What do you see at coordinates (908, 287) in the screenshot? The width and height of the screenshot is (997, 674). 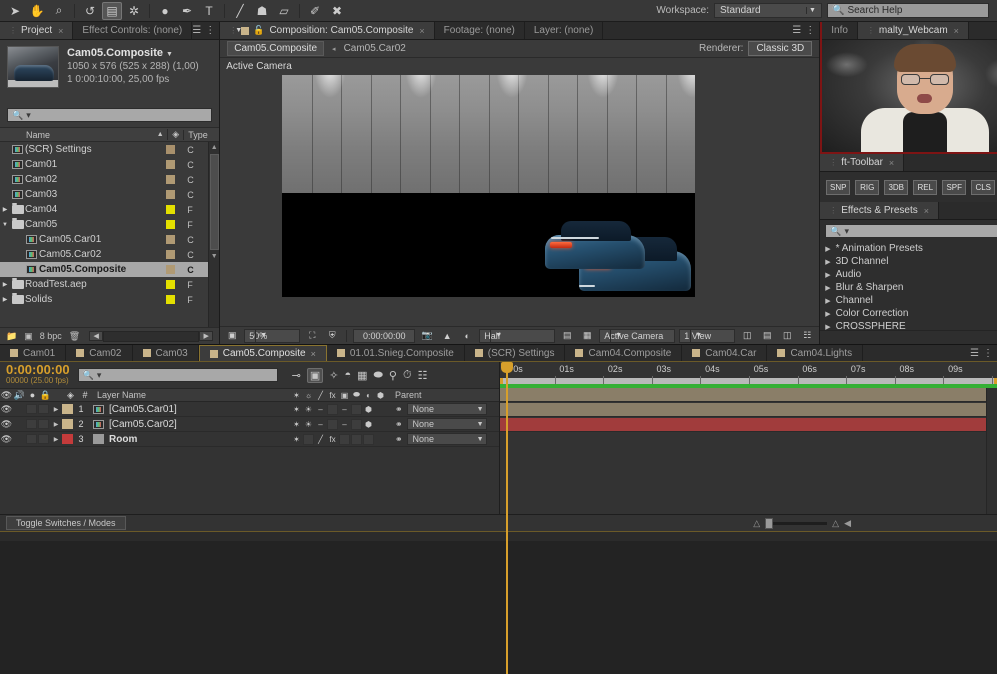 I see `effects-category-row: ▶Blur & Sharpen` at bounding box center [908, 287].